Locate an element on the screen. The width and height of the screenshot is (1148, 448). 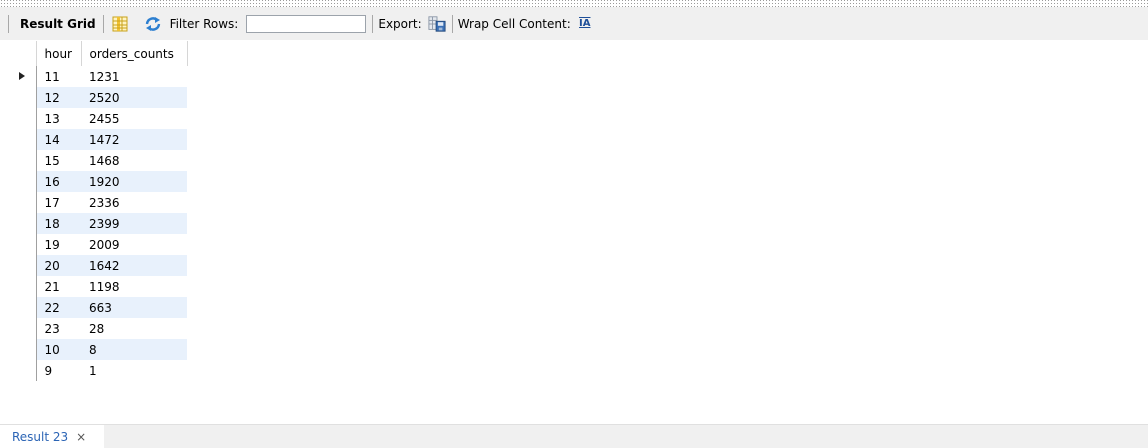
column-header-orders-counts: orders_counts is located at coordinates (134, 53).